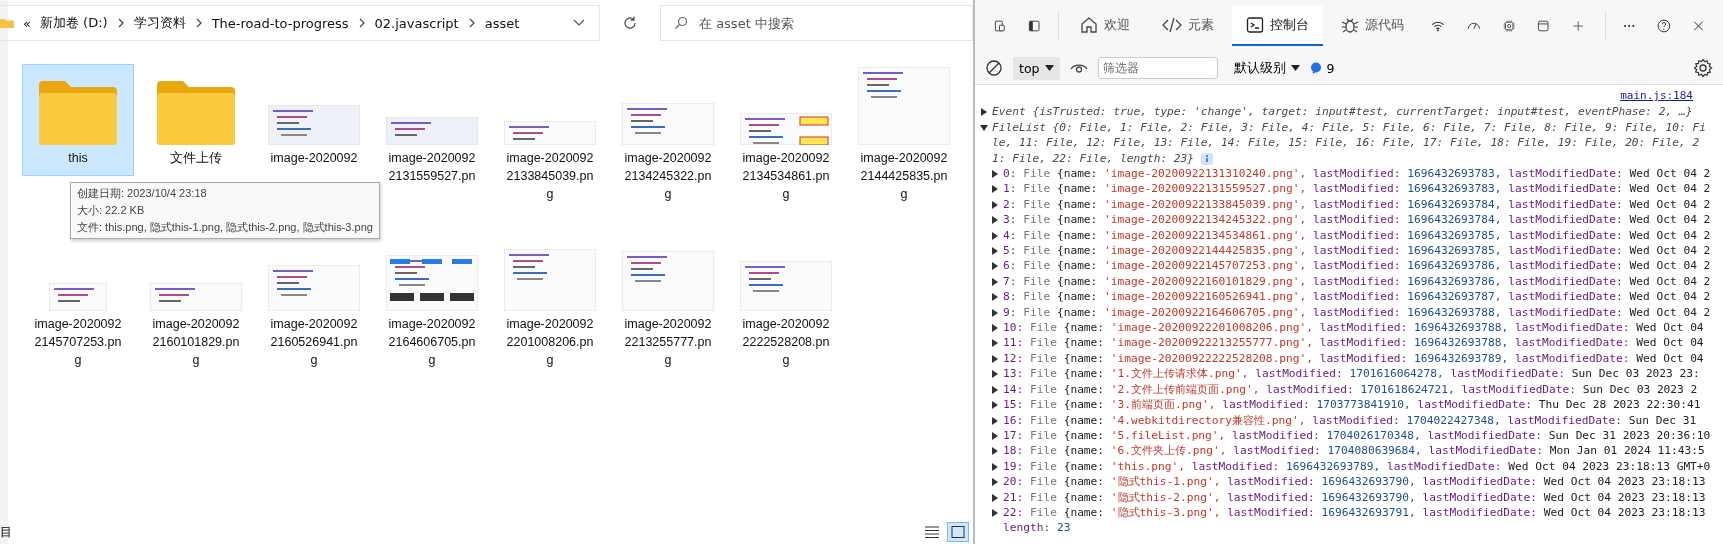 This screenshot has height=544, width=1723. I want to click on file-name: image-2020092 2131559527.pn, so click(432, 167).